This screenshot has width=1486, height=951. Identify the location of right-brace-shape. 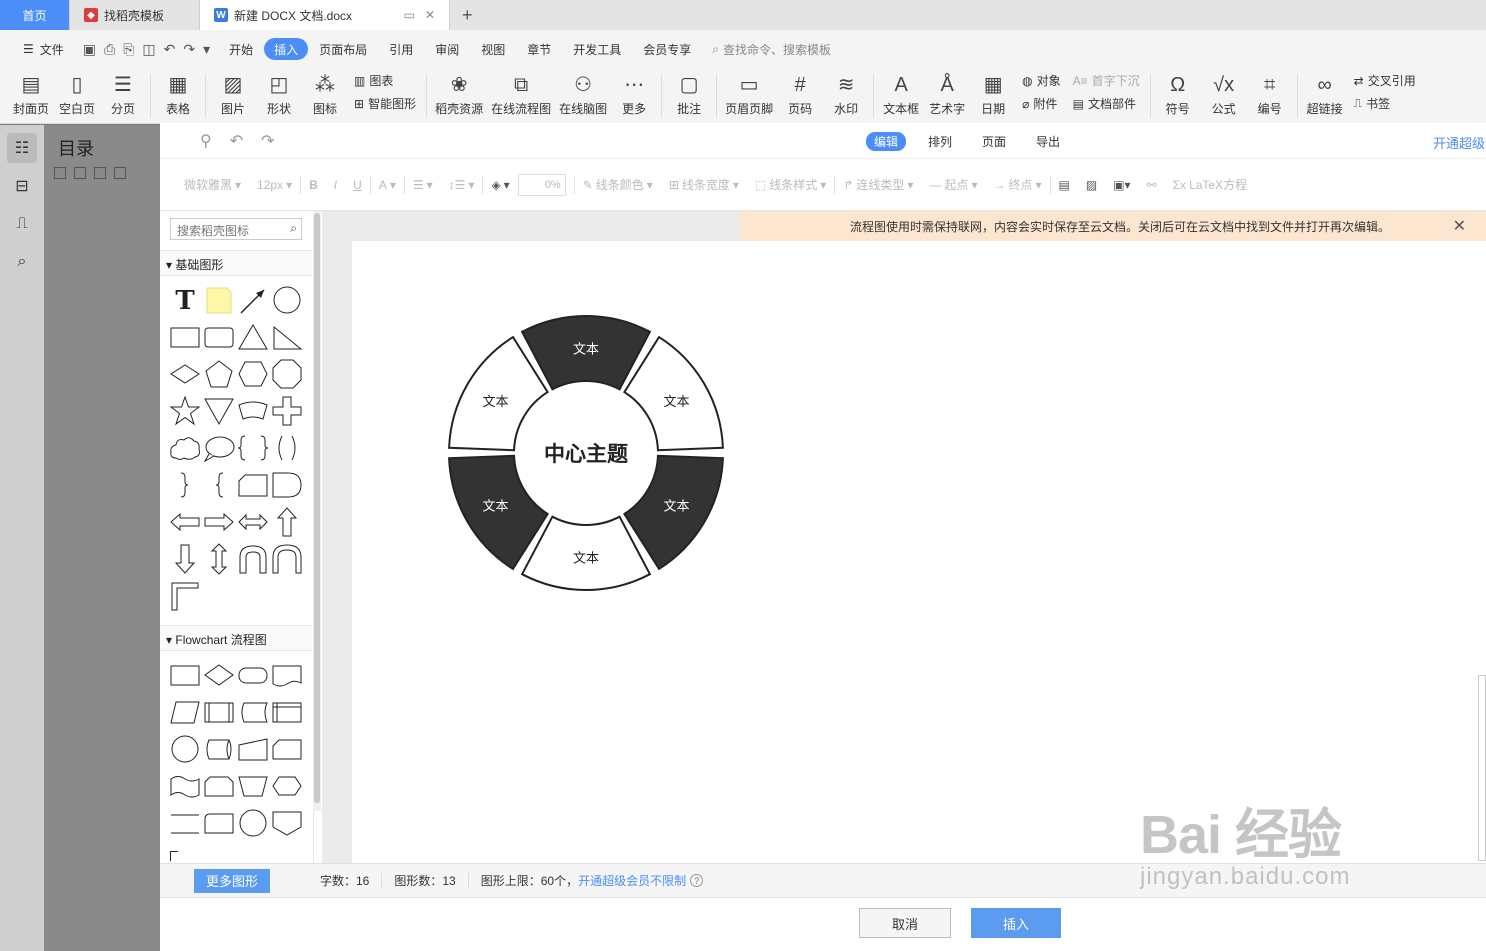
(185, 485).